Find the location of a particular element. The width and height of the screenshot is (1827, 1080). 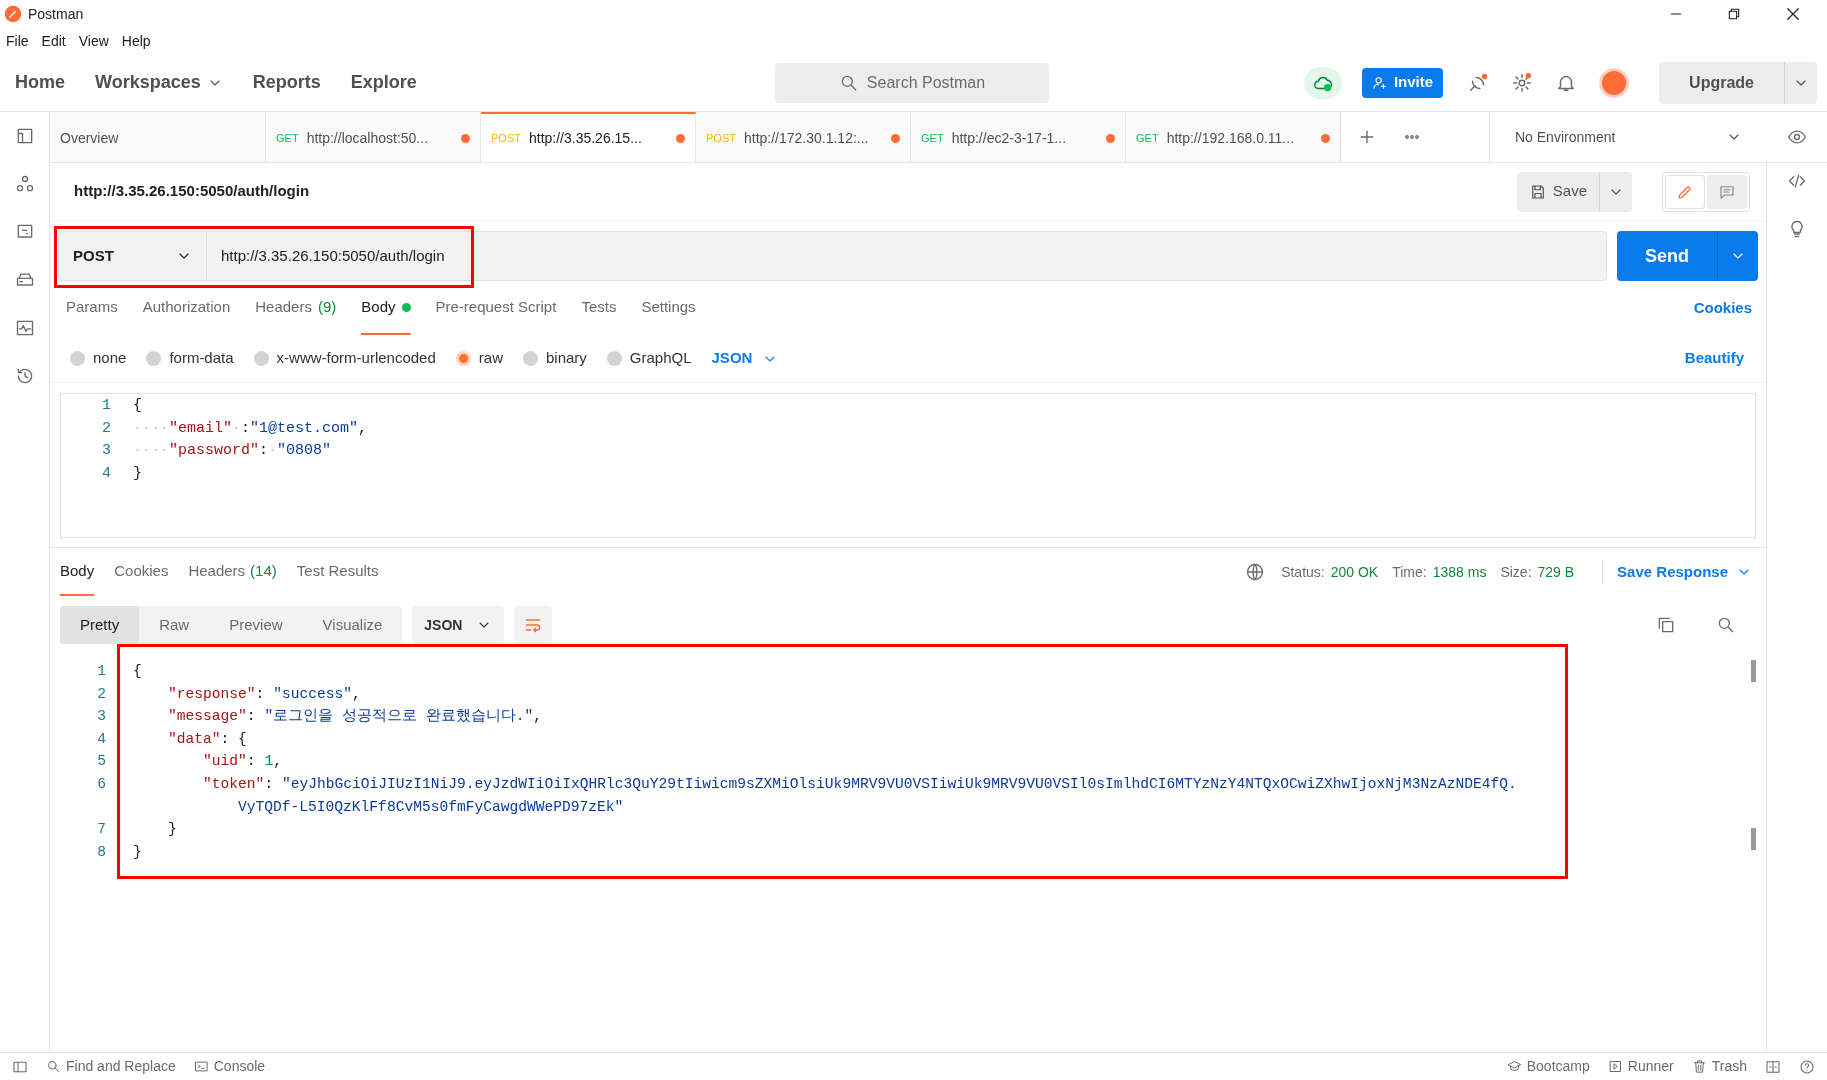

comments-button is located at coordinates (1727, 191).